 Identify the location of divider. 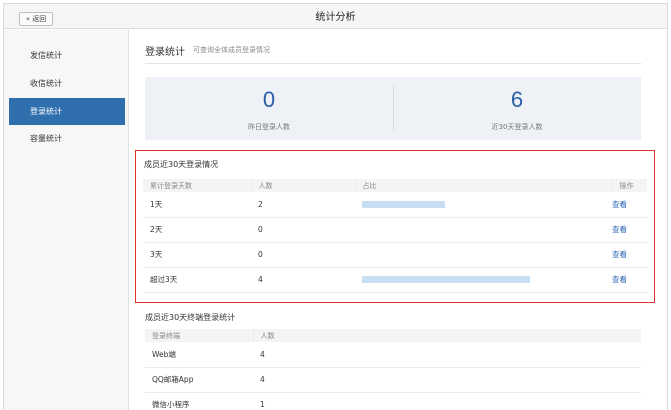
(393, 63).